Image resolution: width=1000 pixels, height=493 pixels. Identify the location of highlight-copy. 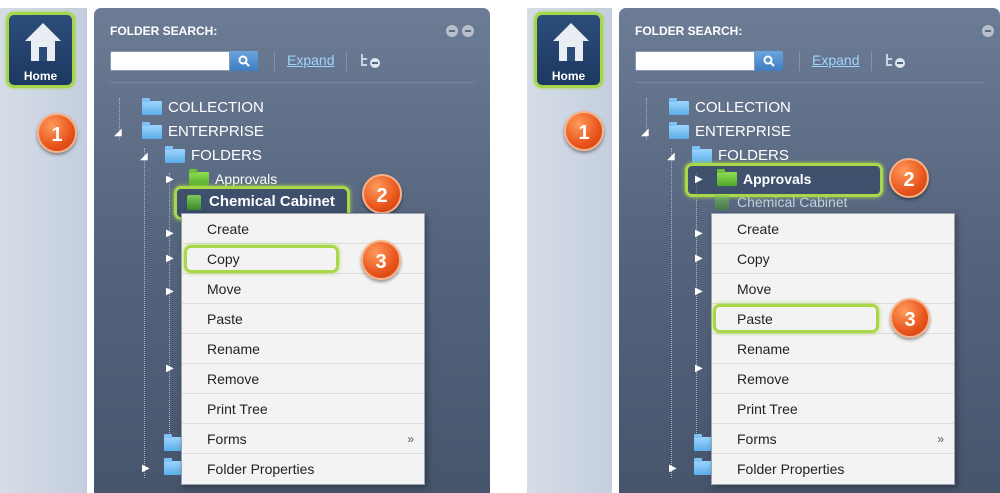
(261, 259).